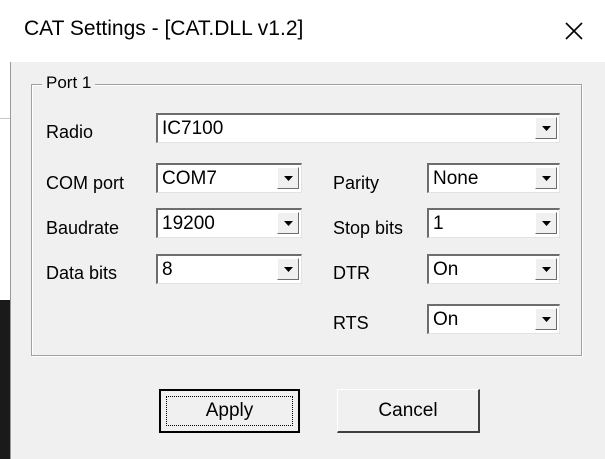 Image resolution: width=605 pixels, height=459 pixels. I want to click on rts-value: On, so click(446, 319).